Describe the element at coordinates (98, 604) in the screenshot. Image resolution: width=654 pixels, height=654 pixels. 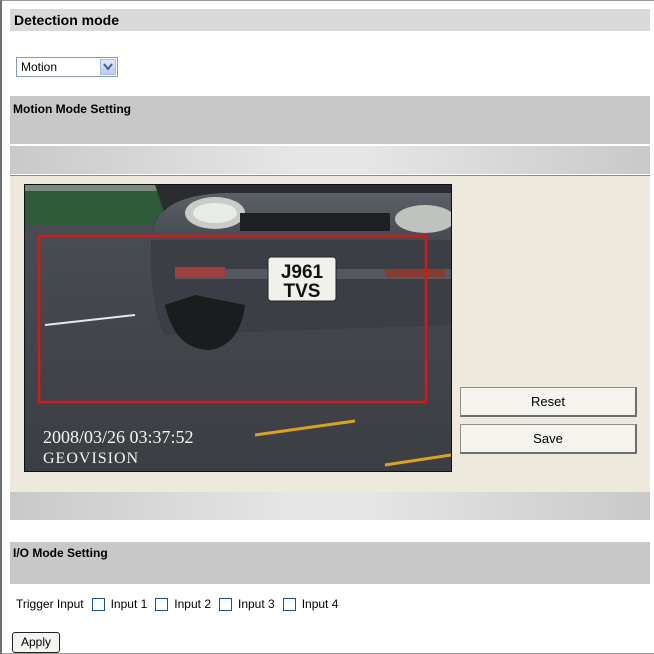
I see `input-1-checkbox` at that location.